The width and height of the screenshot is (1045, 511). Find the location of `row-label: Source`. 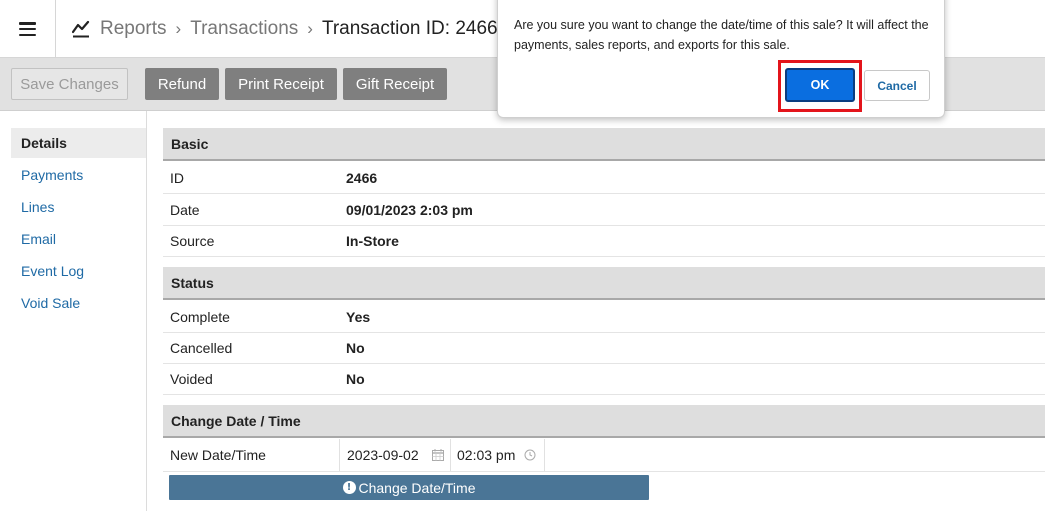

row-label: Source is located at coordinates (192, 241).